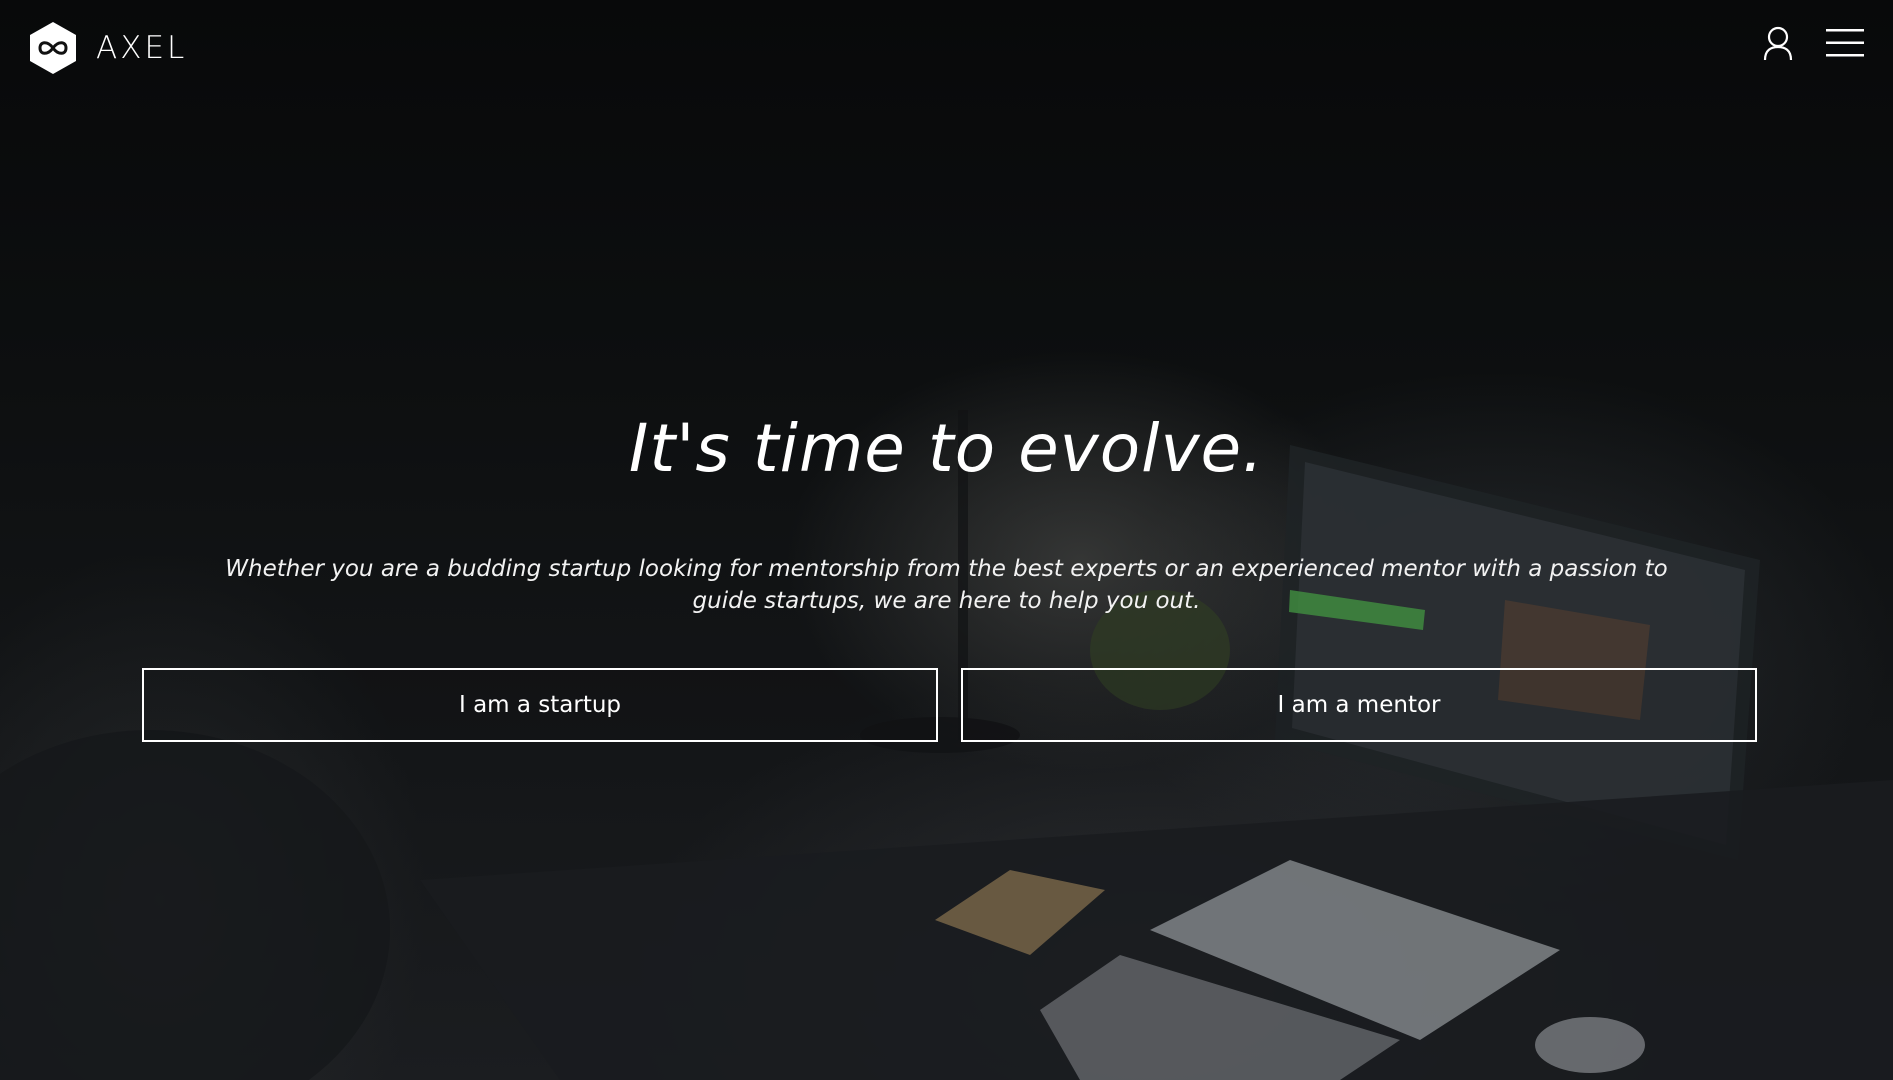 Image resolution: width=1893 pixels, height=1080 pixels. I want to click on user-button, so click(1778, 44).